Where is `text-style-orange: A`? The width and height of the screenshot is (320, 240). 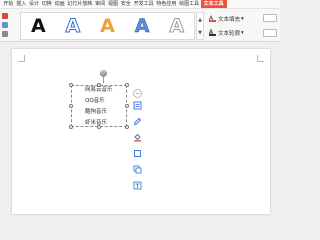
text-style-orange: A is located at coordinates (107, 26).